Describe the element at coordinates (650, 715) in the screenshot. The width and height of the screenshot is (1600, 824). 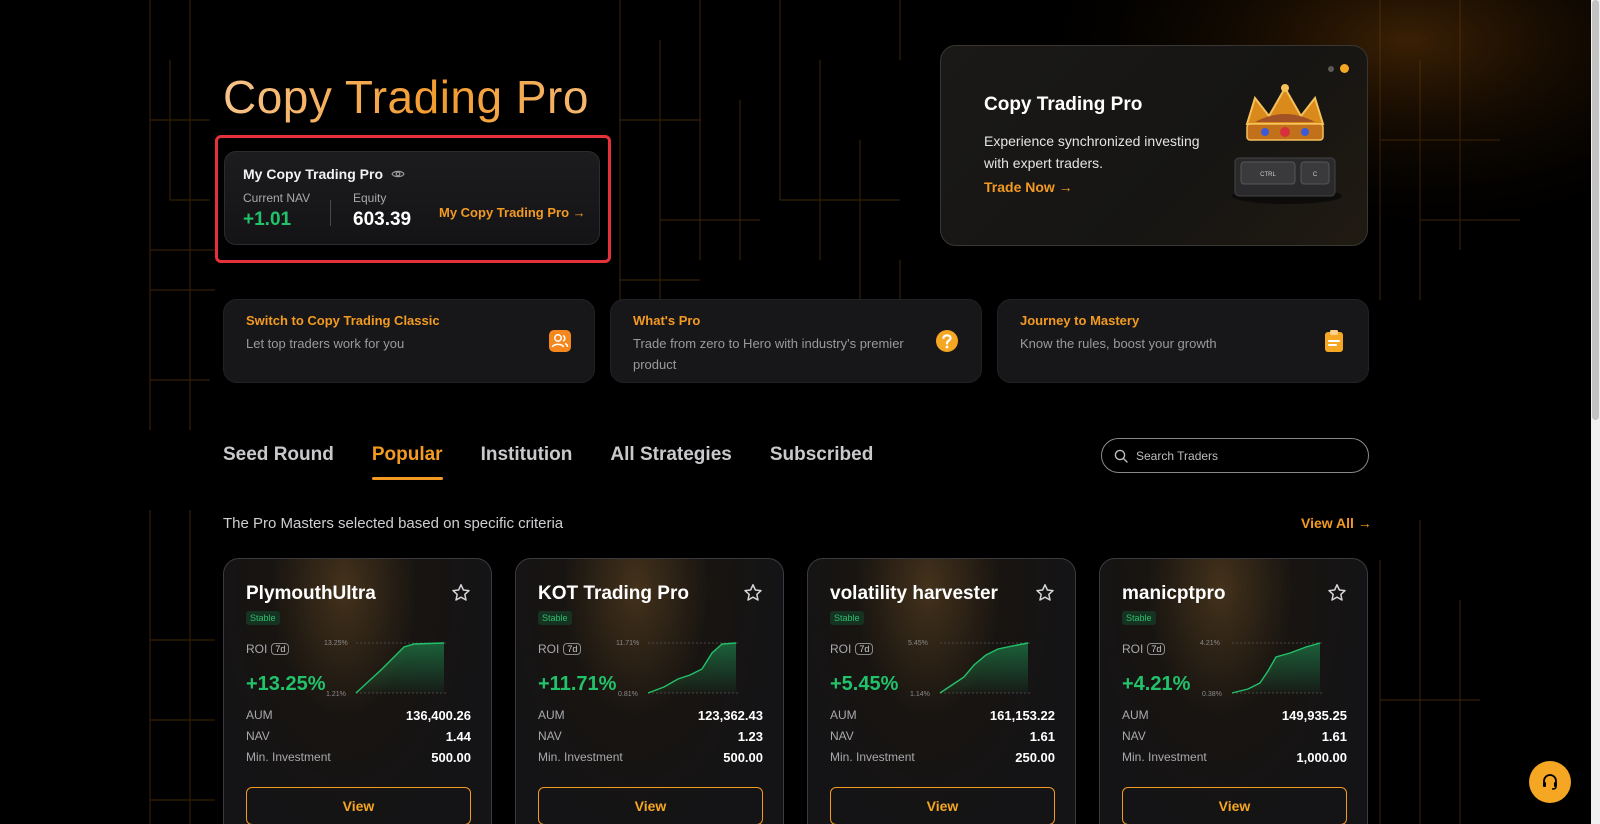
I see `aum-row: AUM 123,362.43` at that location.